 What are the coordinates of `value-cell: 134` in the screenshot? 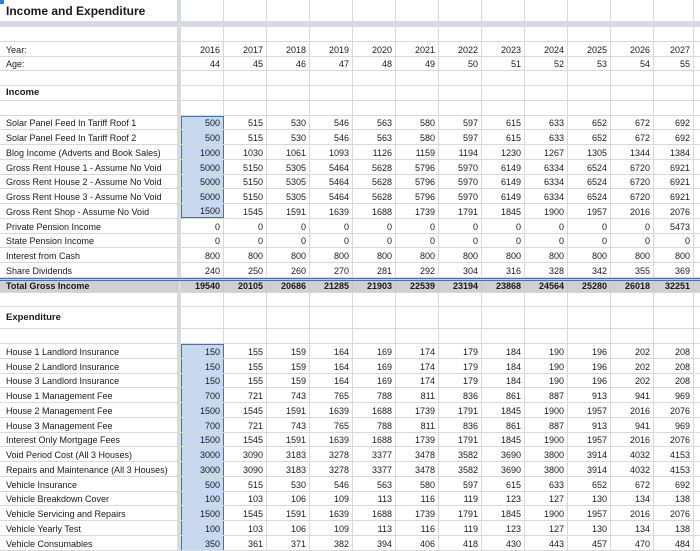 It's located at (632, 528).